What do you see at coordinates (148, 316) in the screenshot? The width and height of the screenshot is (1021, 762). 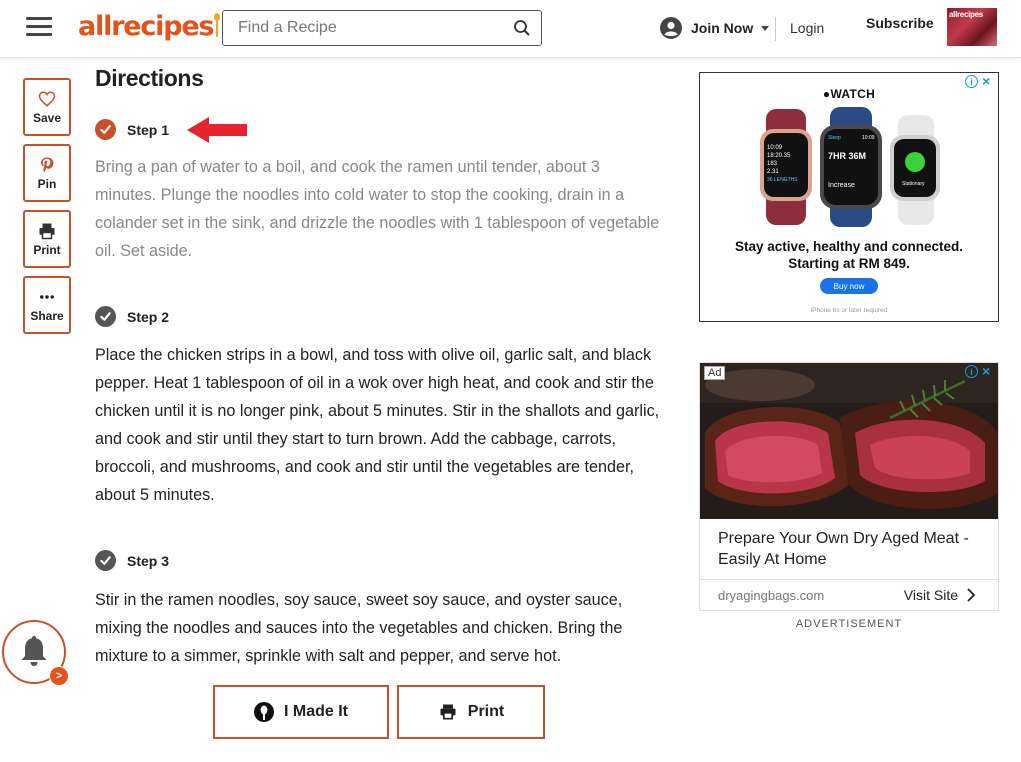 I see `step-2-title: Step 2` at bounding box center [148, 316].